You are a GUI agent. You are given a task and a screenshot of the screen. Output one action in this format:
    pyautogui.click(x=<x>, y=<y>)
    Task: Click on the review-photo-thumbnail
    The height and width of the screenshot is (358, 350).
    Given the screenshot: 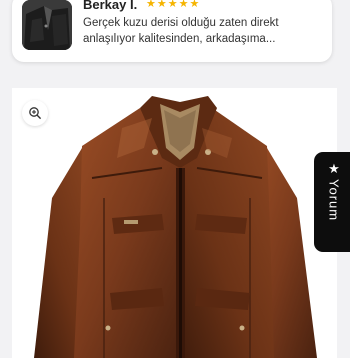 What is the action you would take?
    pyautogui.click(x=47, y=25)
    